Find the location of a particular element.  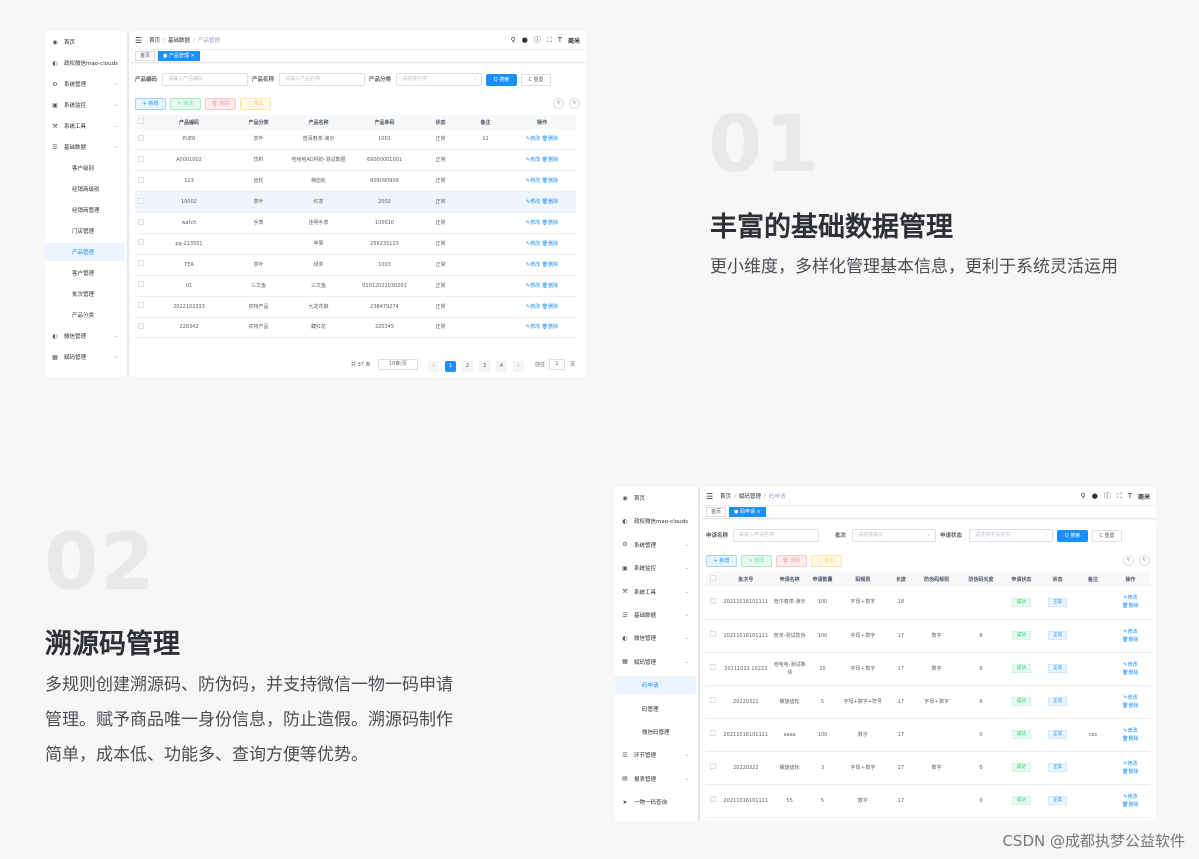

batch-select: 请选择批次 ⌄ is located at coordinates (894, 535).